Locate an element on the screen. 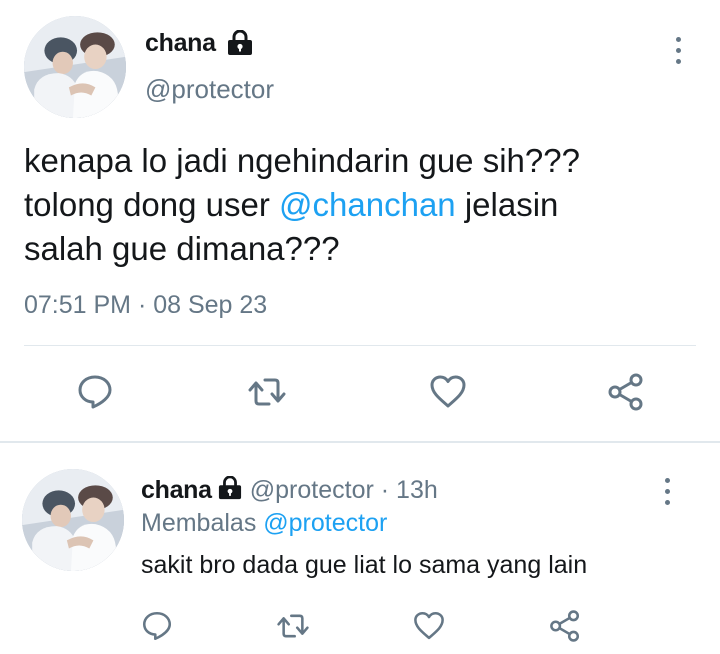 The height and width of the screenshot is (654, 720). tweet-text-segment: tolong dong user is located at coordinates (152, 204).